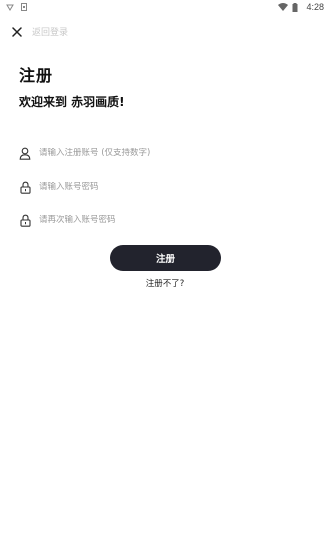  I want to click on wifi-icon, so click(283, 7).